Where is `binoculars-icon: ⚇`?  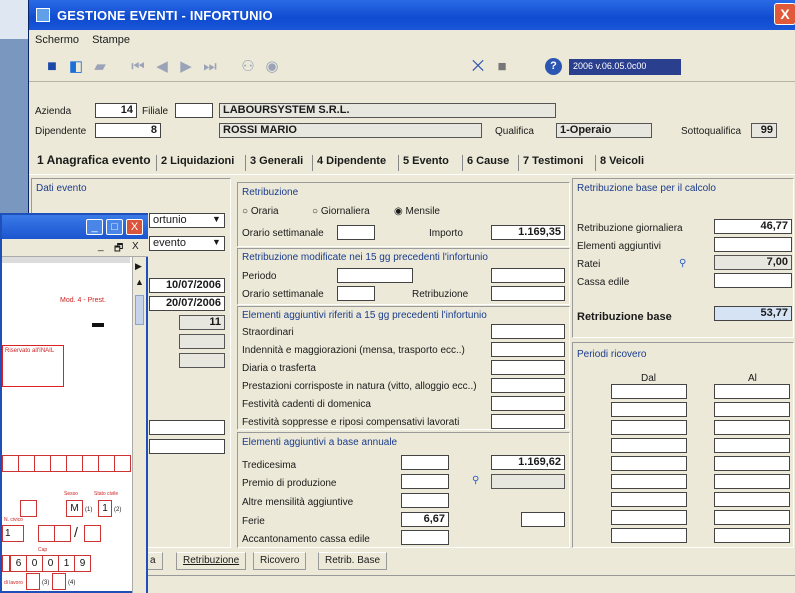
binoculars-icon: ⚇ is located at coordinates (248, 67).